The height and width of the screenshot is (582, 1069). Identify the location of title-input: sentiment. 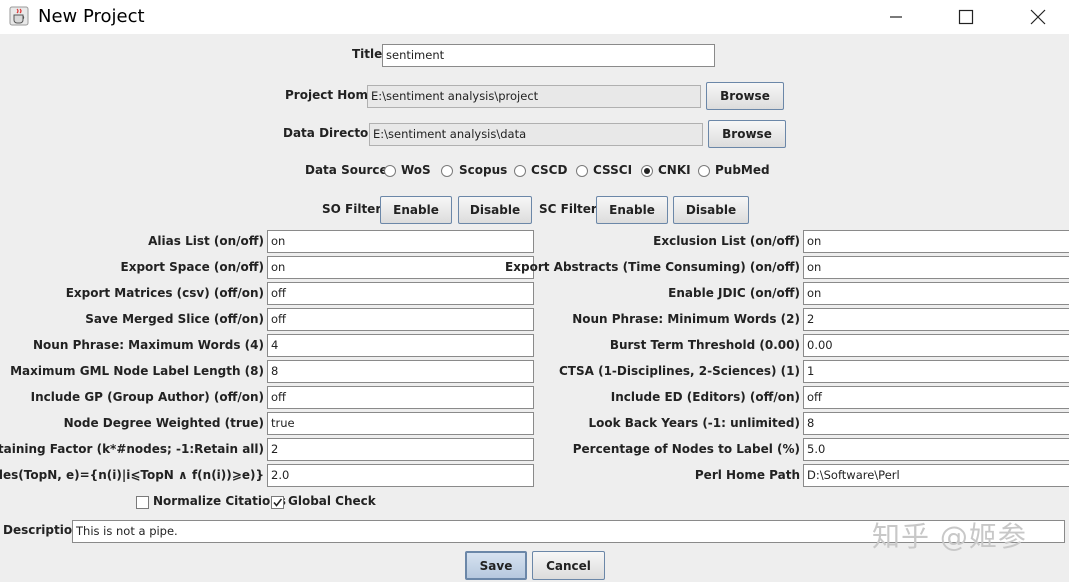
(548, 55).